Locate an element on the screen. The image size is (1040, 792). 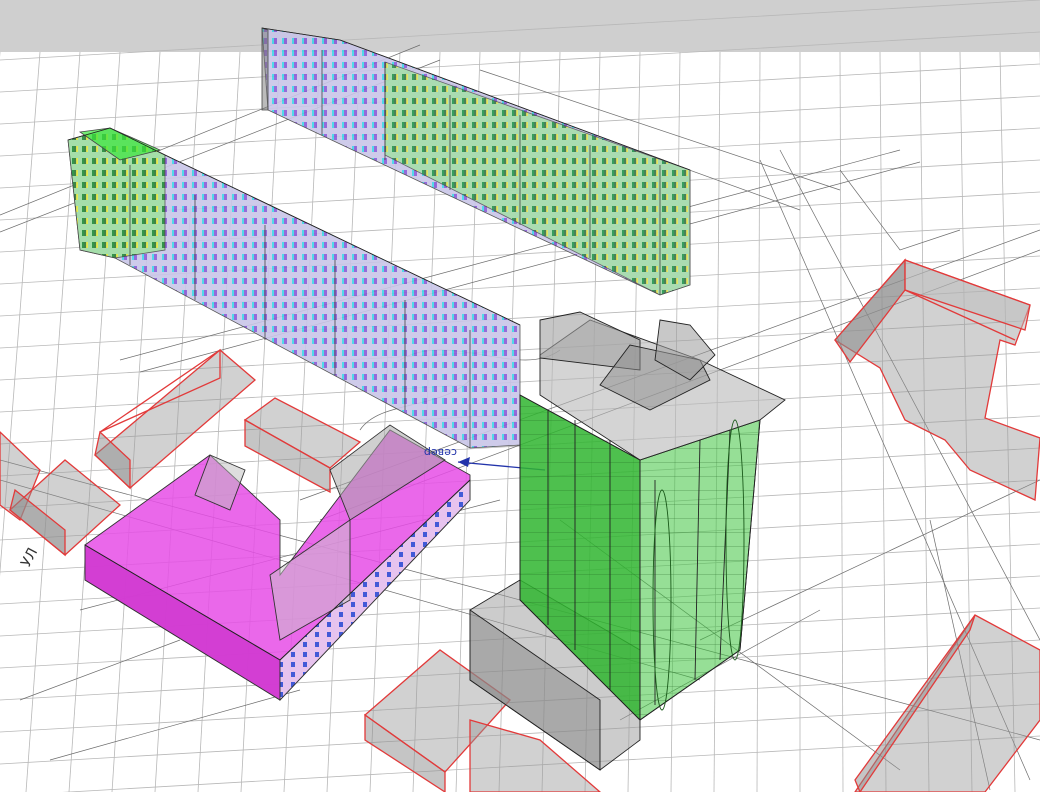
street-label: УЛ is located at coordinates (29, 557).